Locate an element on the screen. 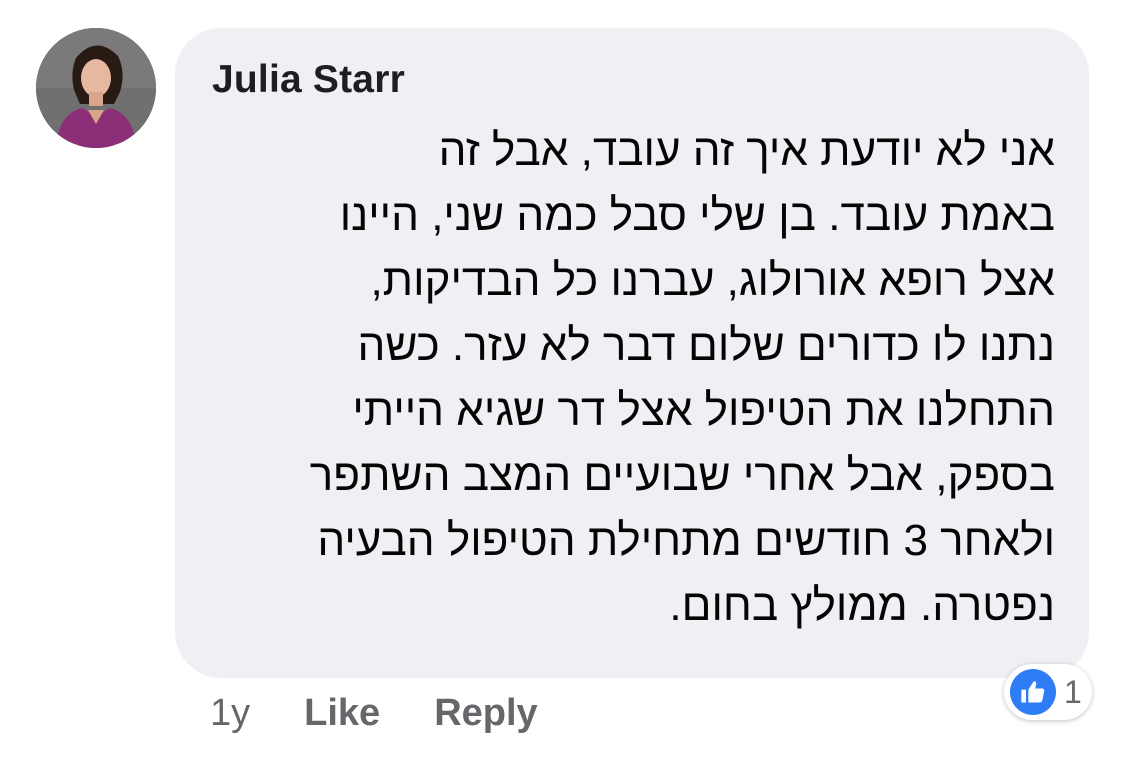 This screenshot has height=771, width=1125. comment-line: ולאחר 3 חודשים מתחילת הטיפול הבעיה is located at coordinates (686, 540).